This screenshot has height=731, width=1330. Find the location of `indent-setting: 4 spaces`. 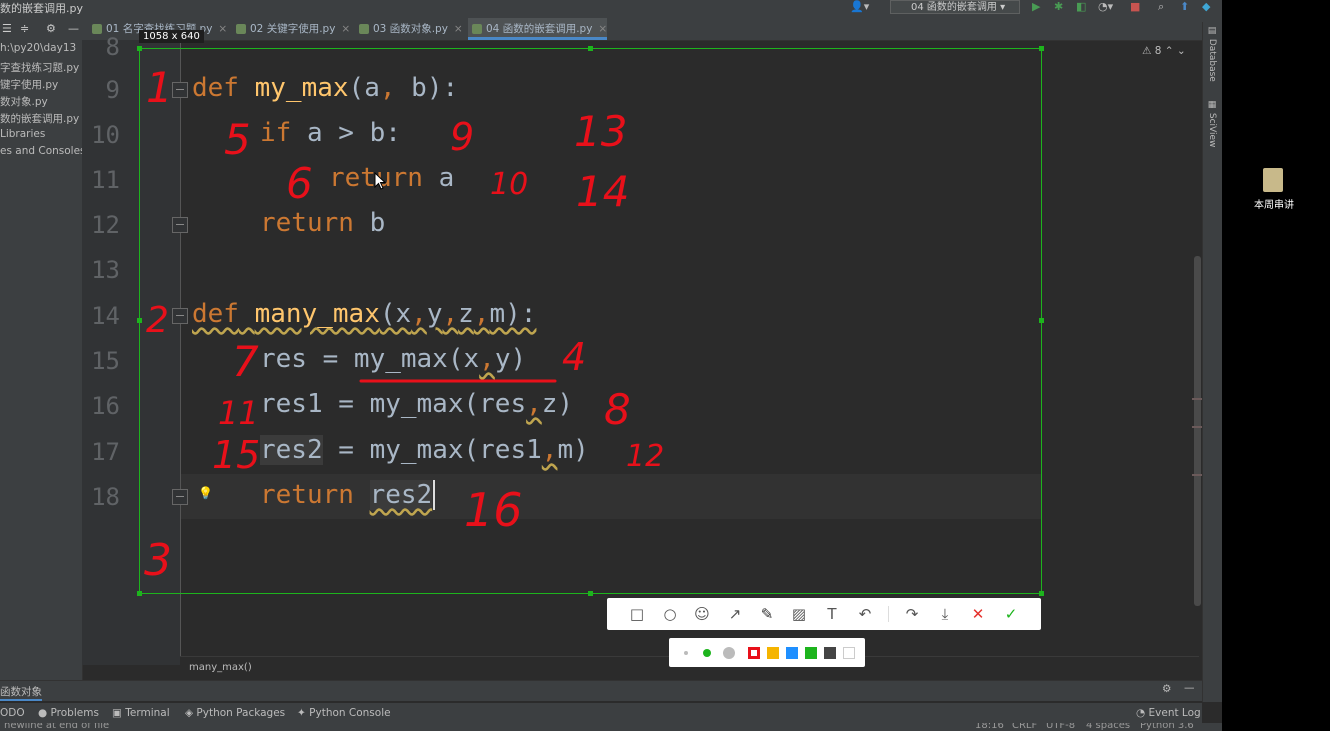

indent-setting: 4 spaces is located at coordinates (1108, 727).